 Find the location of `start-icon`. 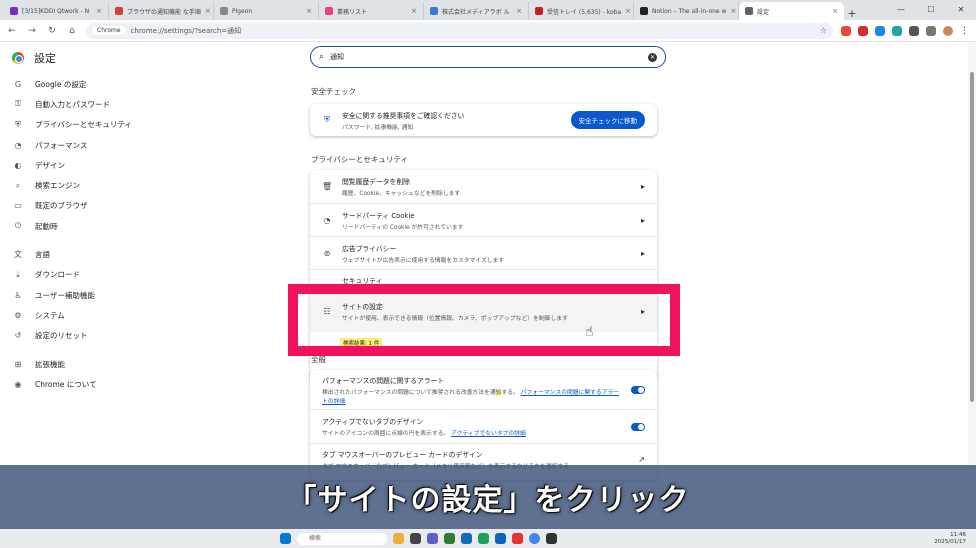

start-icon is located at coordinates (285, 538).